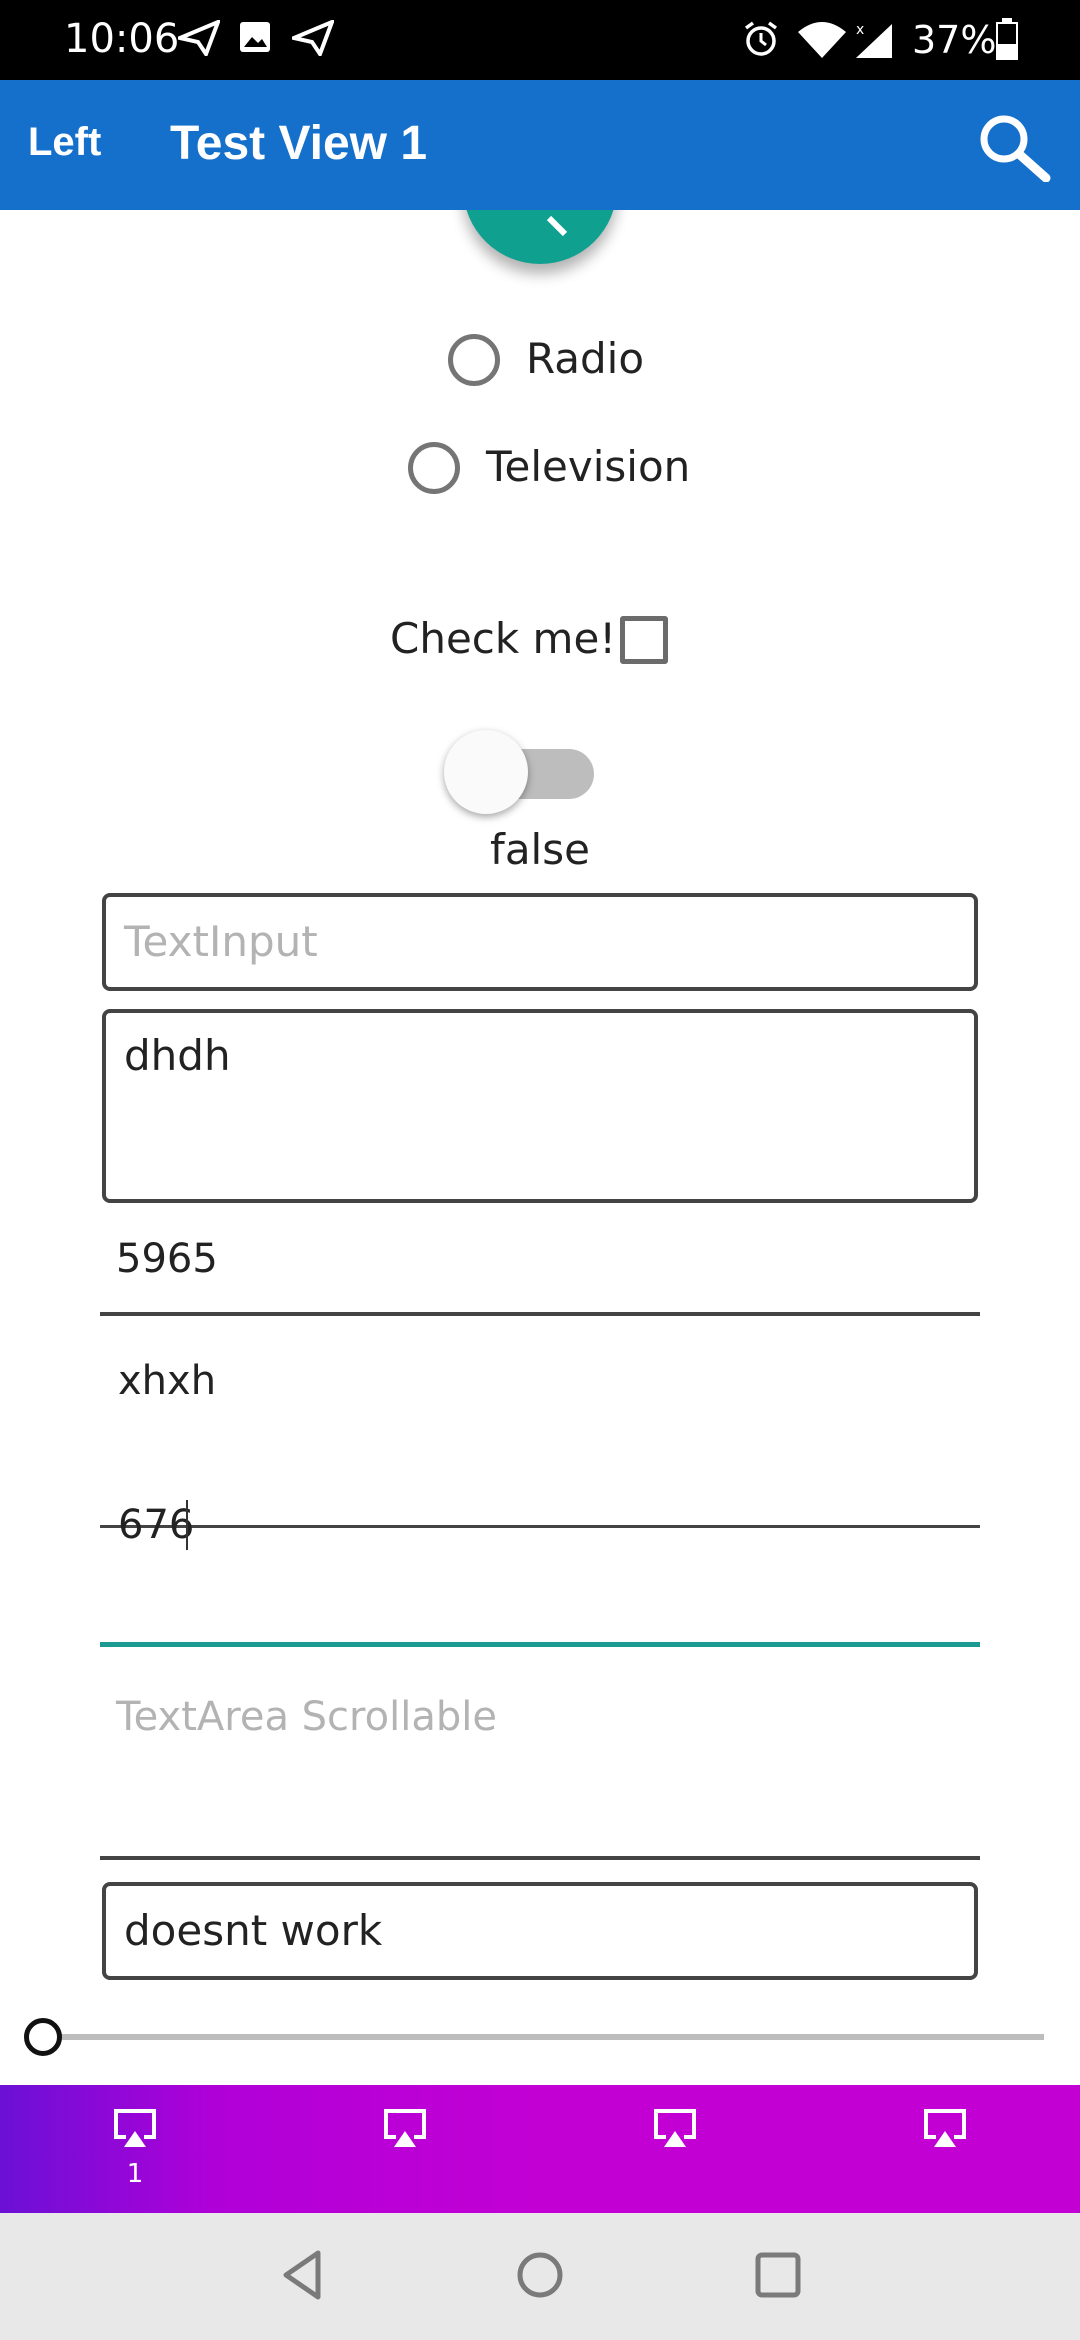  I want to click on slider-thumb, so click(43, 2037).